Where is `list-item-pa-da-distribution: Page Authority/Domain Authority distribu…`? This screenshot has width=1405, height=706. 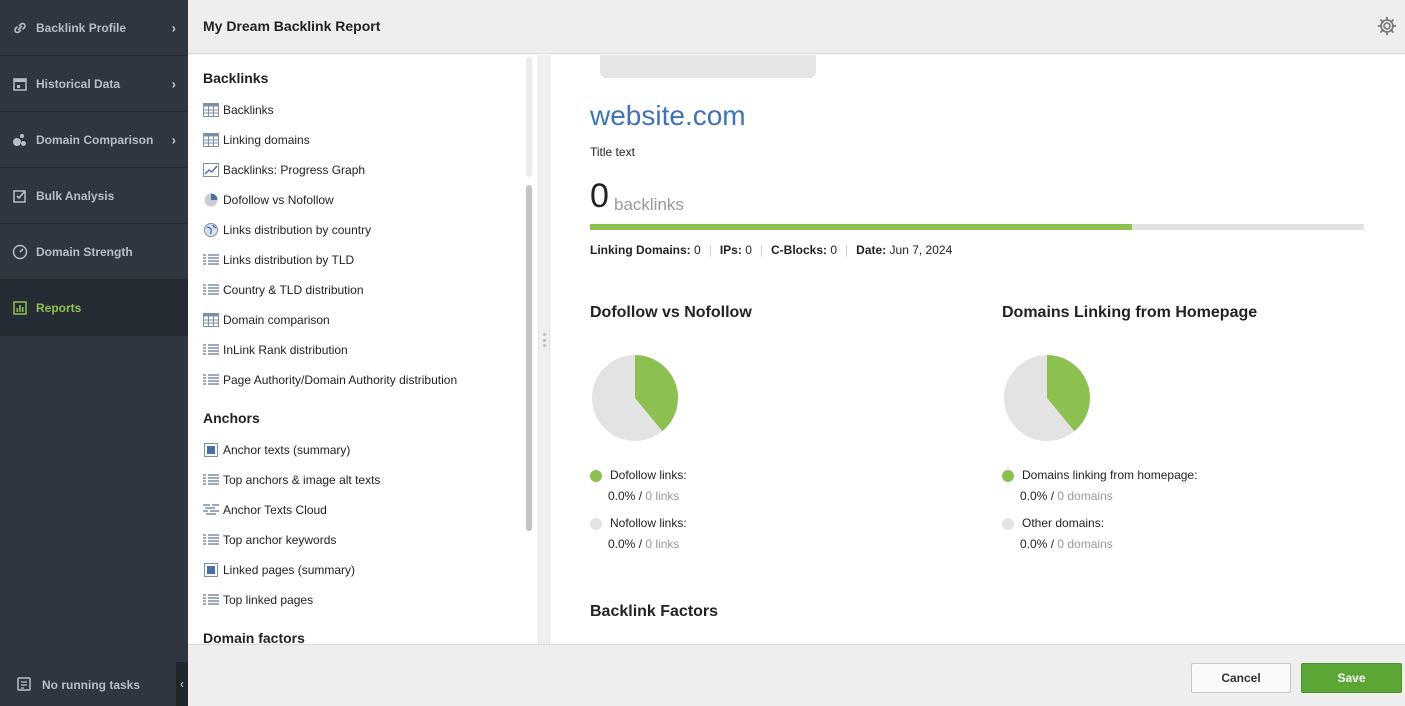
list-item-pa-da-distribution: Page Authority/Domain Authority distribu… is located at coordinates (330, 380).